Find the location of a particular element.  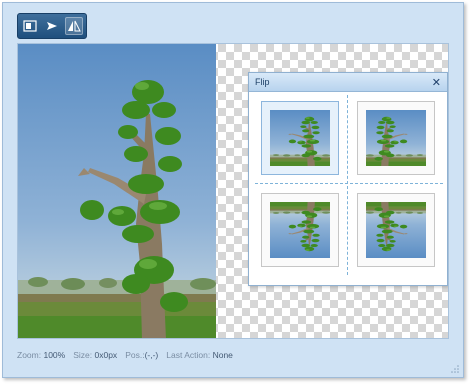

position-status: Pos.:(-,-) is located at coordinates (141, 355).